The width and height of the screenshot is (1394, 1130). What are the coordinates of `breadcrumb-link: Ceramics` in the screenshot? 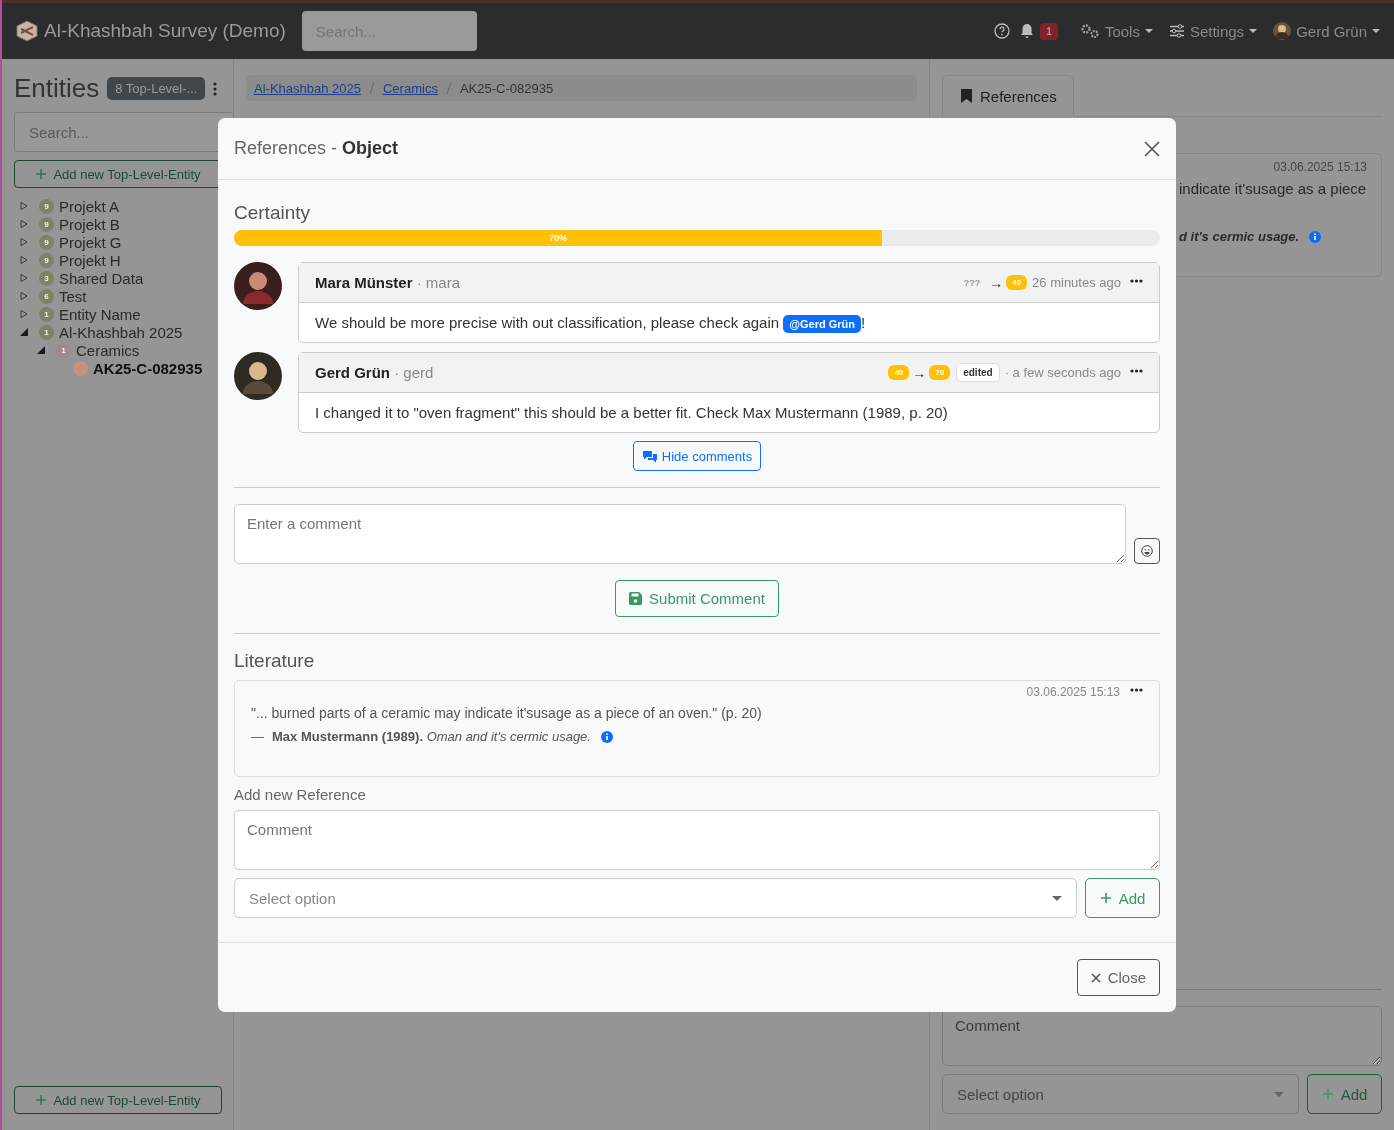 It's located at (410, 88).